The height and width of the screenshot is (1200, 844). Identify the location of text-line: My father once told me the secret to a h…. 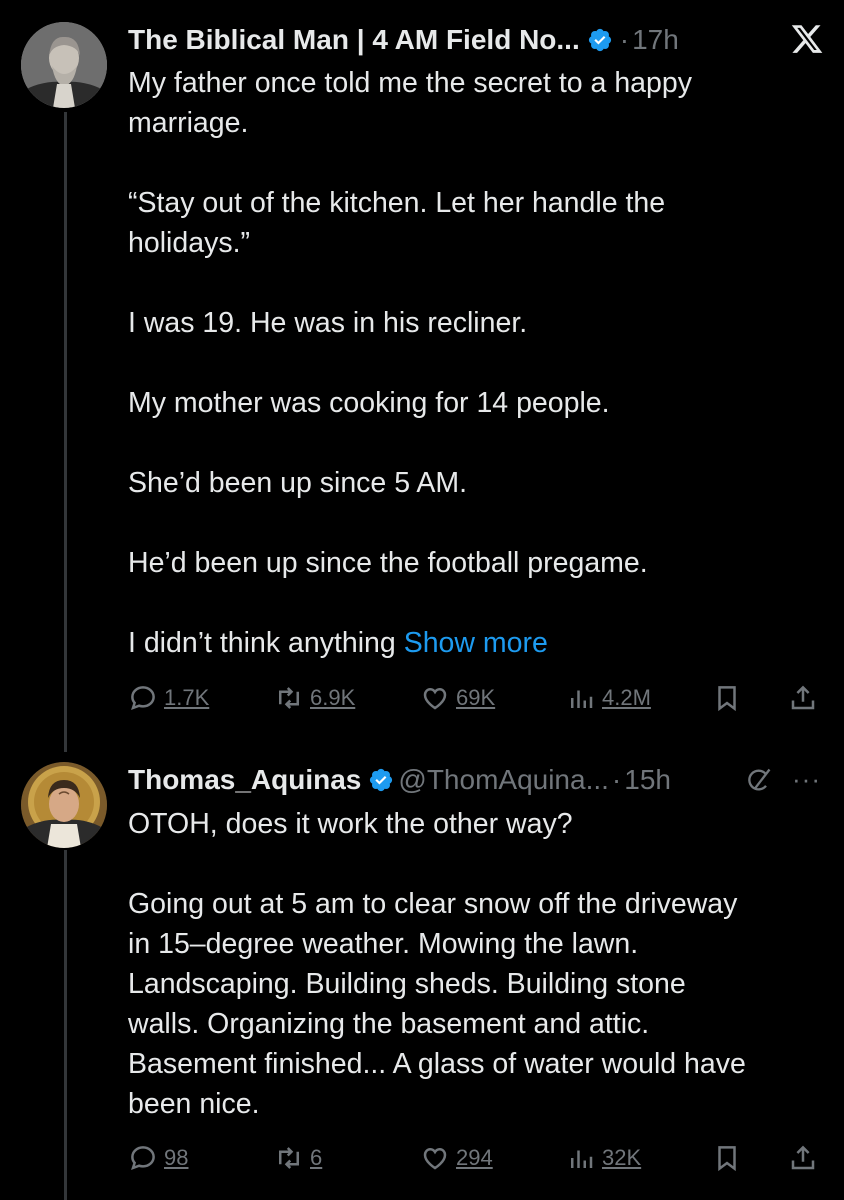
(410, 83).